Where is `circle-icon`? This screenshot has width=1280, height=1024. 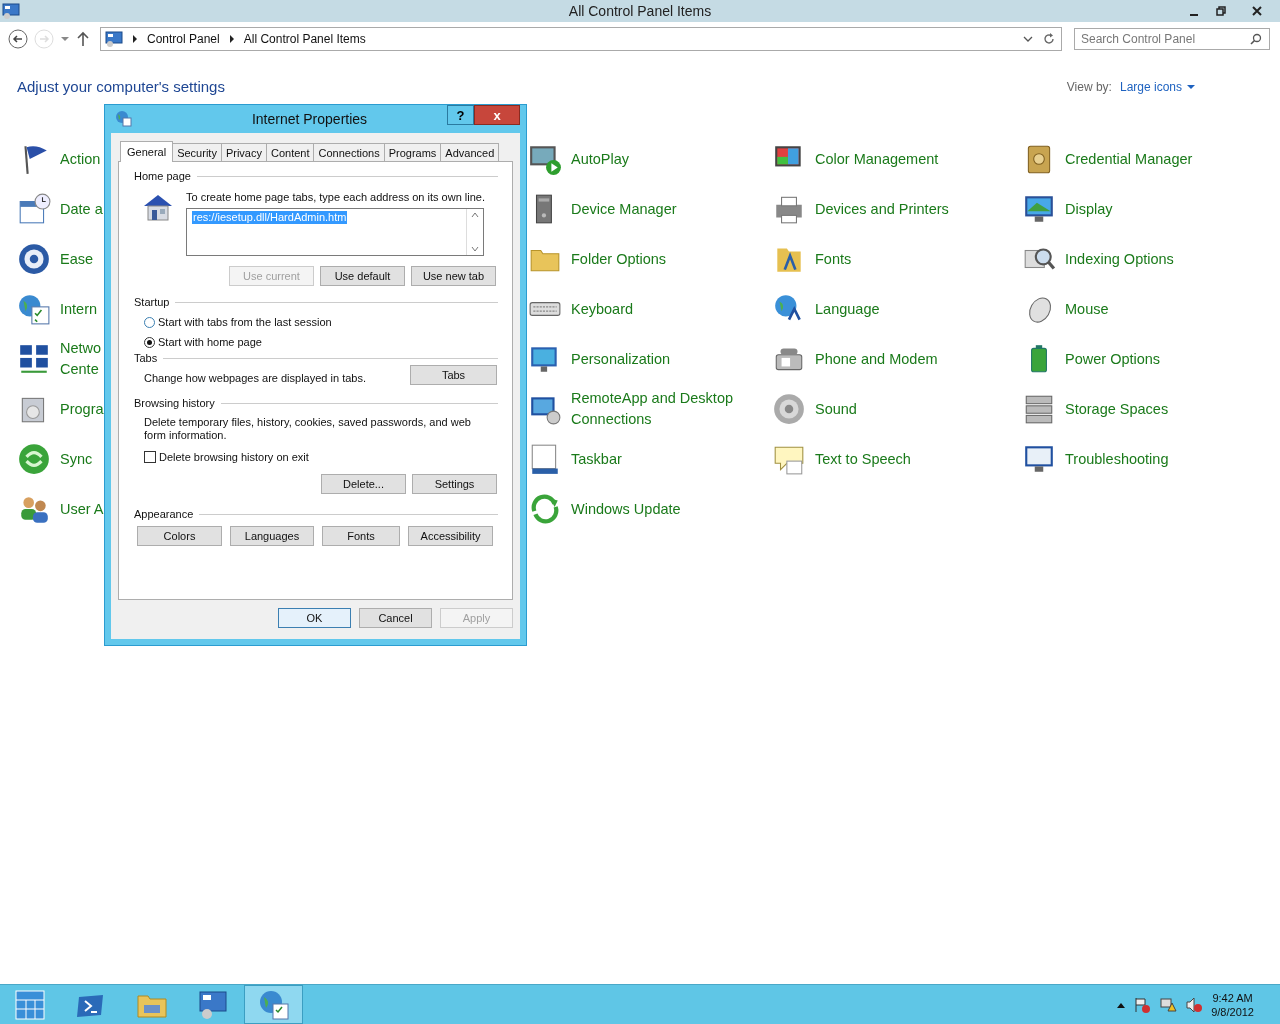
circle-icon is located at coordinates (34, 259).